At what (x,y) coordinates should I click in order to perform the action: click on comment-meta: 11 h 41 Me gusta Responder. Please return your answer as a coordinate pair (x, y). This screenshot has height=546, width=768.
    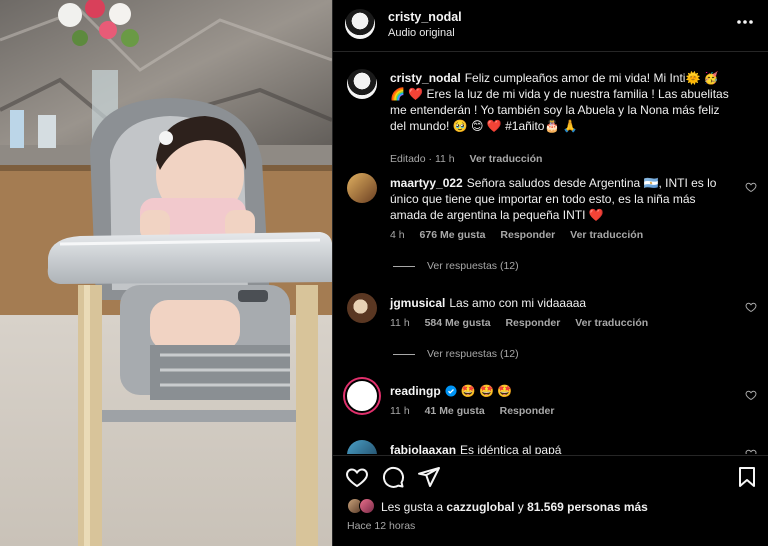
    Looking at the image, I should click on (478, 411).